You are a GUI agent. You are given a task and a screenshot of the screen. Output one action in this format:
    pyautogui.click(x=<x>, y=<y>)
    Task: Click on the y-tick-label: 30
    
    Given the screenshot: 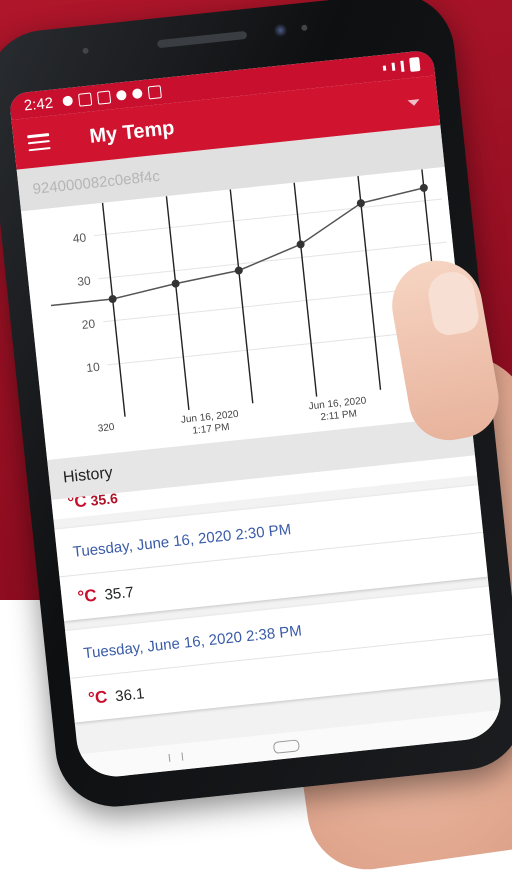 What is the action you would take?
    pyautogui.click(x=84, y=281)
    